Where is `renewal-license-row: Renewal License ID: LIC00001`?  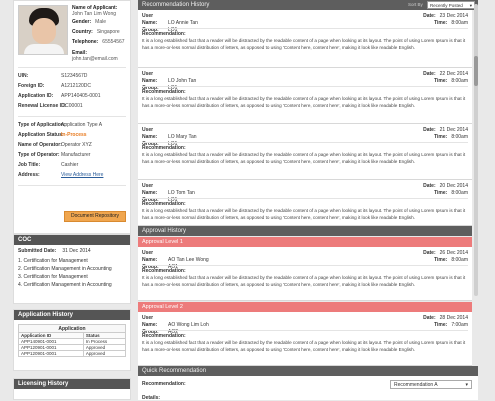 renewal-license-row: Renewal License ID: LIC00001 is located at coordinates (50, 106).